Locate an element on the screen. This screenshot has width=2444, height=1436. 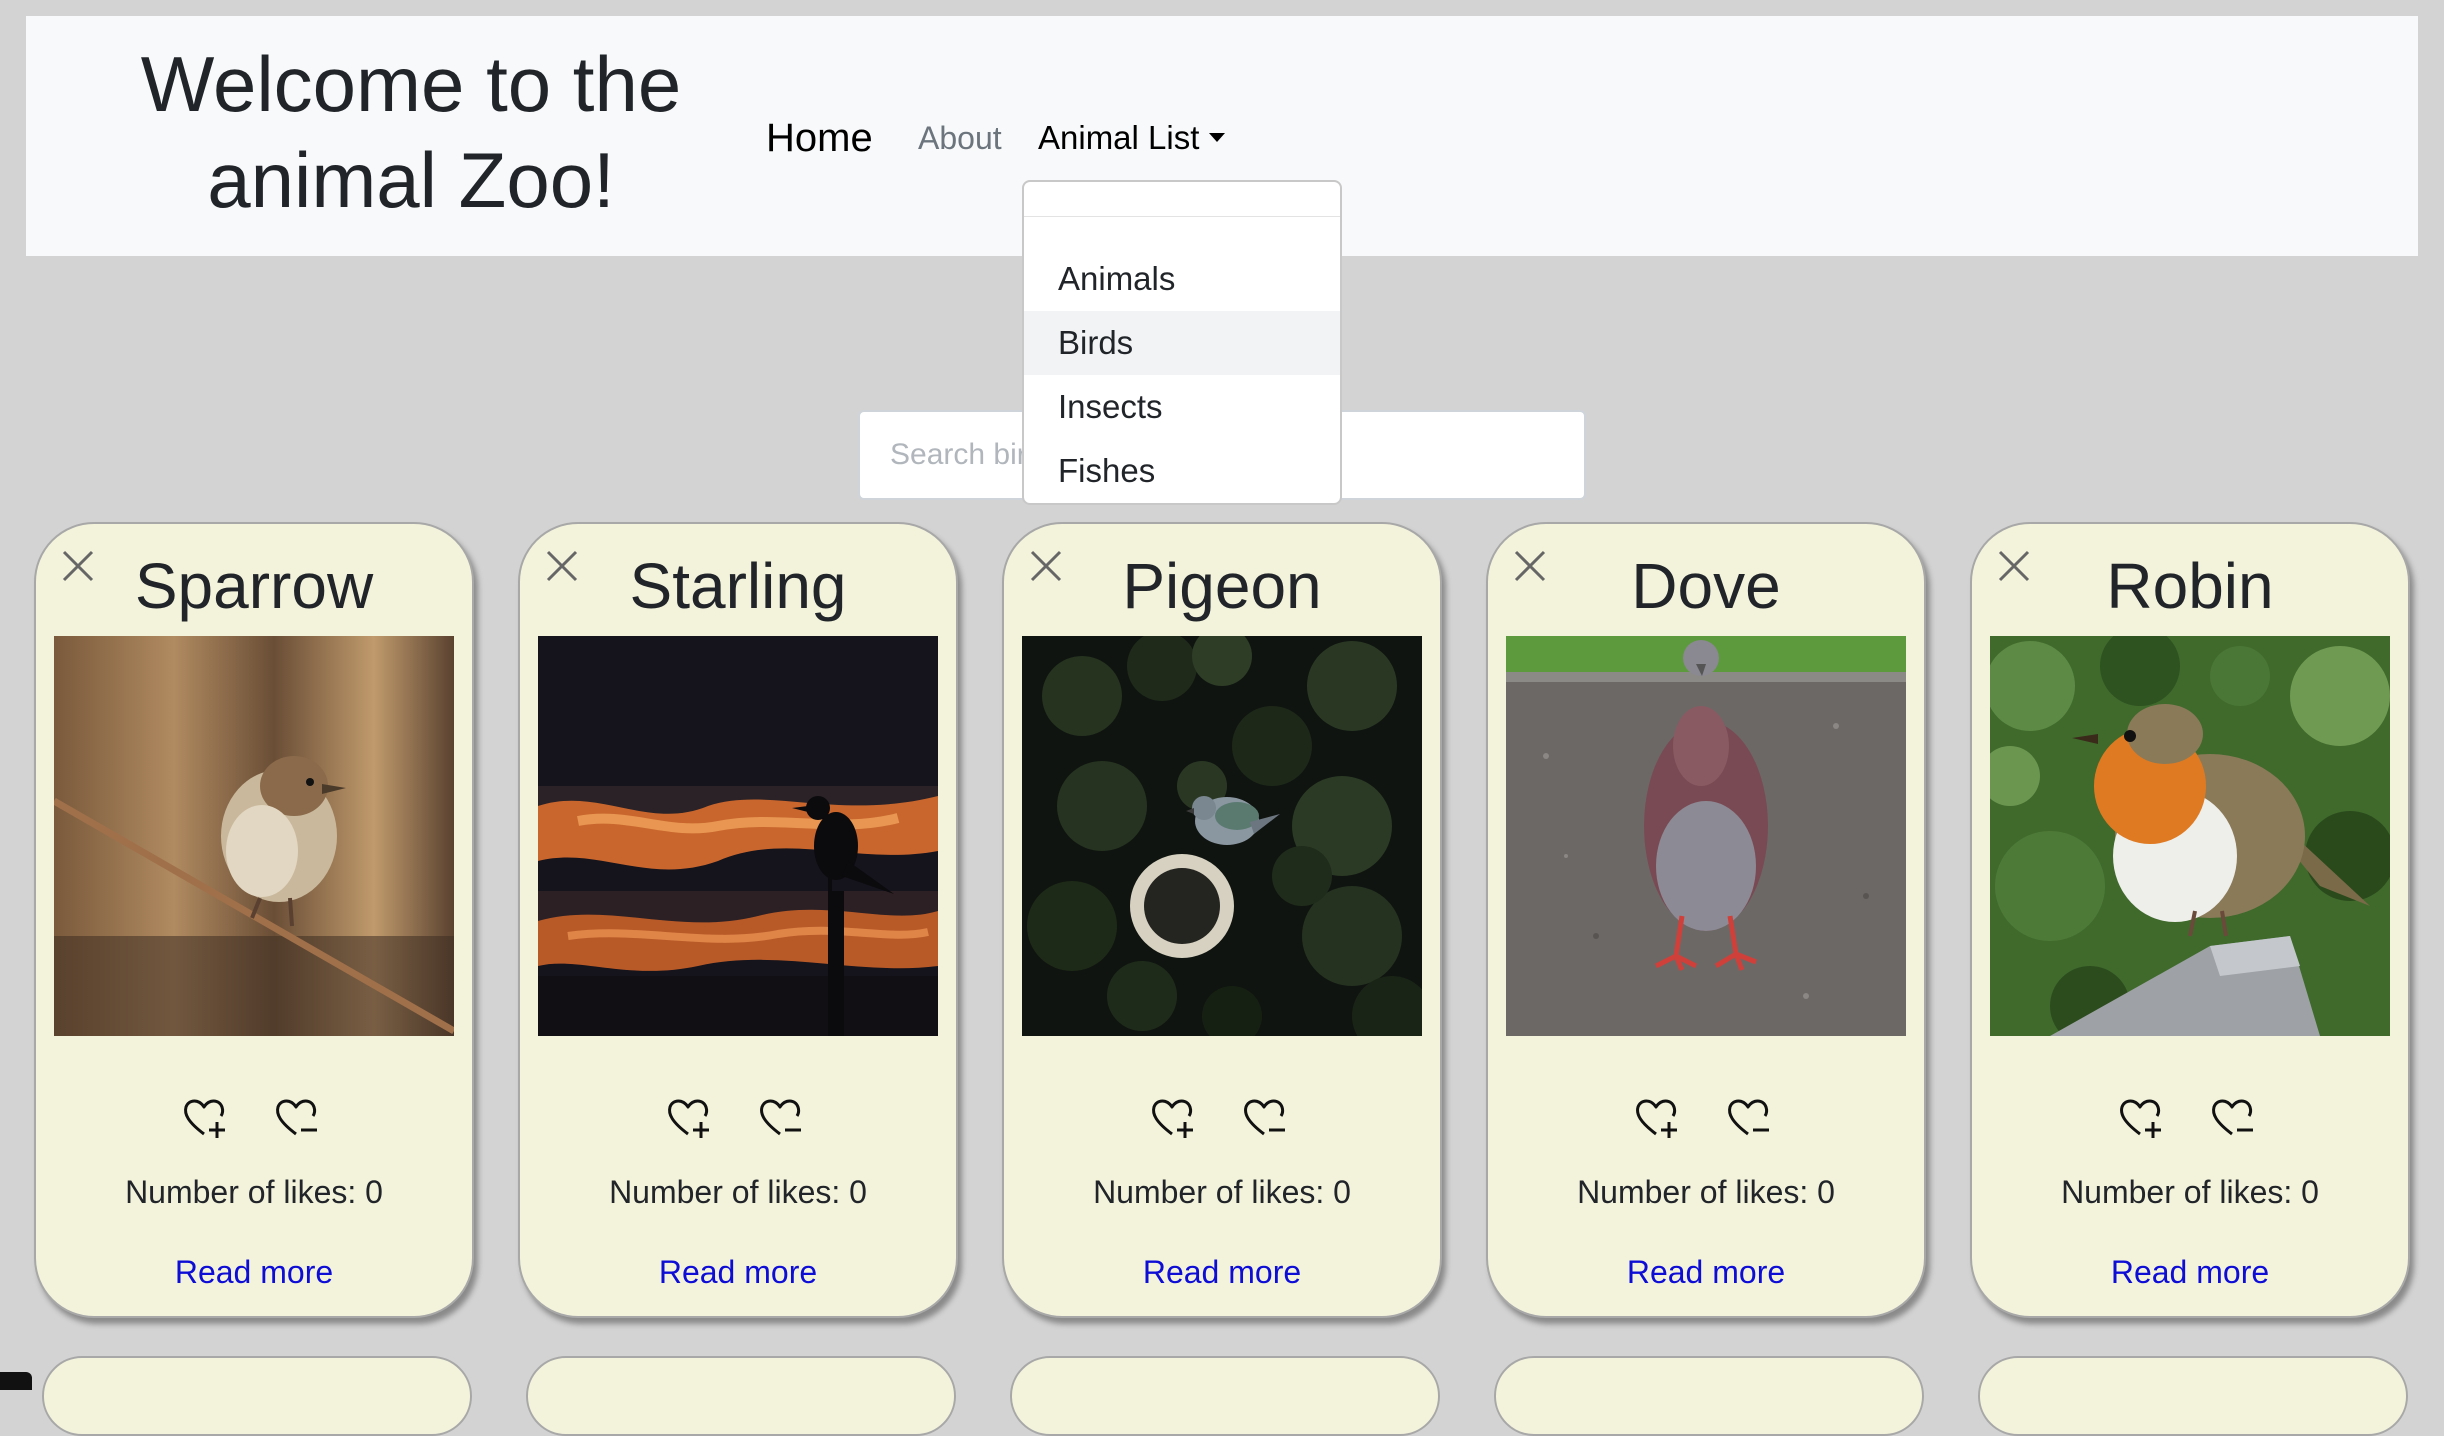
corner-badge is located at coordinates (16, 1381).